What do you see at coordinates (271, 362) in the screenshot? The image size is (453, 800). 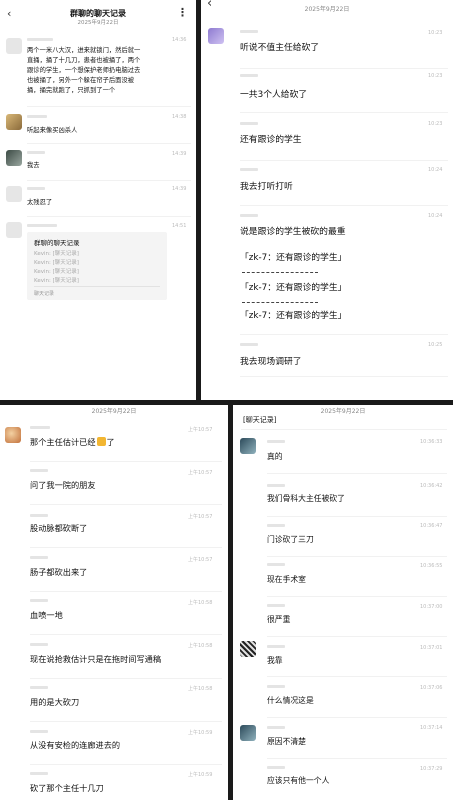 I see `message-text: 我去现场调研了` at bounding box center [271, 362].